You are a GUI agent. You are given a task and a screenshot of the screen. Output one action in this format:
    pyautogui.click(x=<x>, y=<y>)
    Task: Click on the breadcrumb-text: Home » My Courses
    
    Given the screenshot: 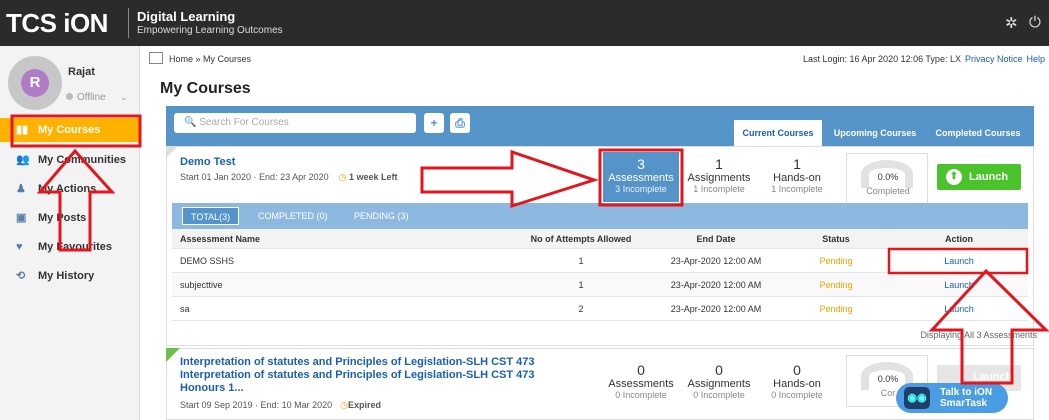 What is the action you would take?
    pyautogui.click(x=210, y=59)
    